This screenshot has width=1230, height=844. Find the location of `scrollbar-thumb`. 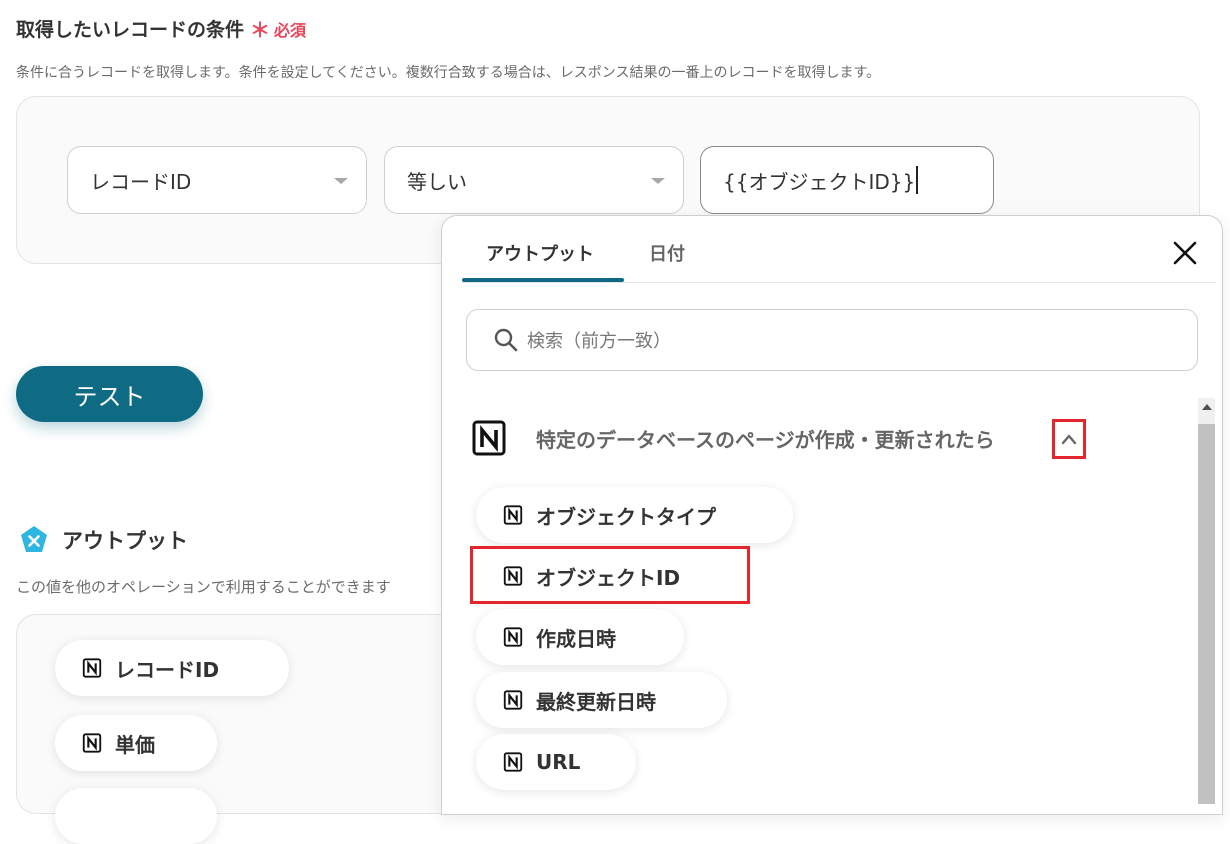

scrollbar-thumb is located at coordinates (1206, 614).